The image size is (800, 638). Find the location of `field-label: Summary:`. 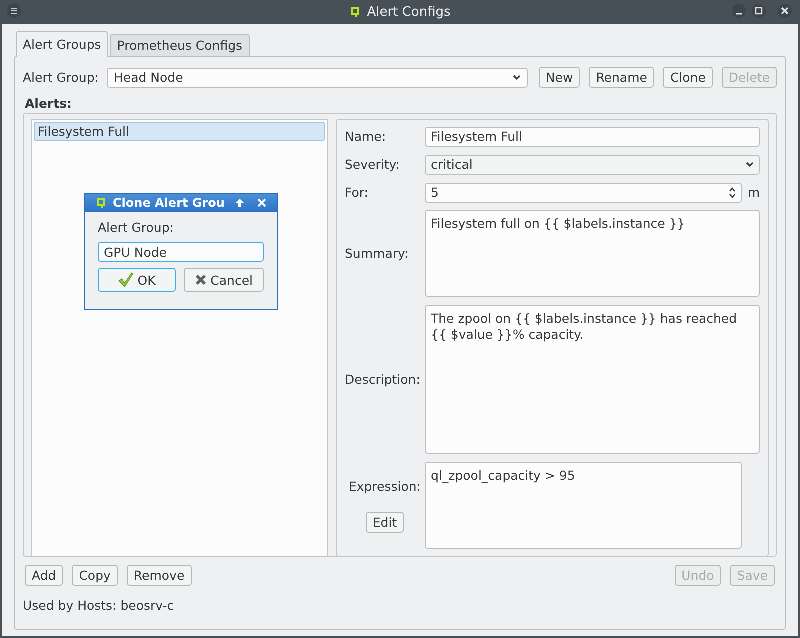

field-label: Summary: is located at coordinates (377, 254).